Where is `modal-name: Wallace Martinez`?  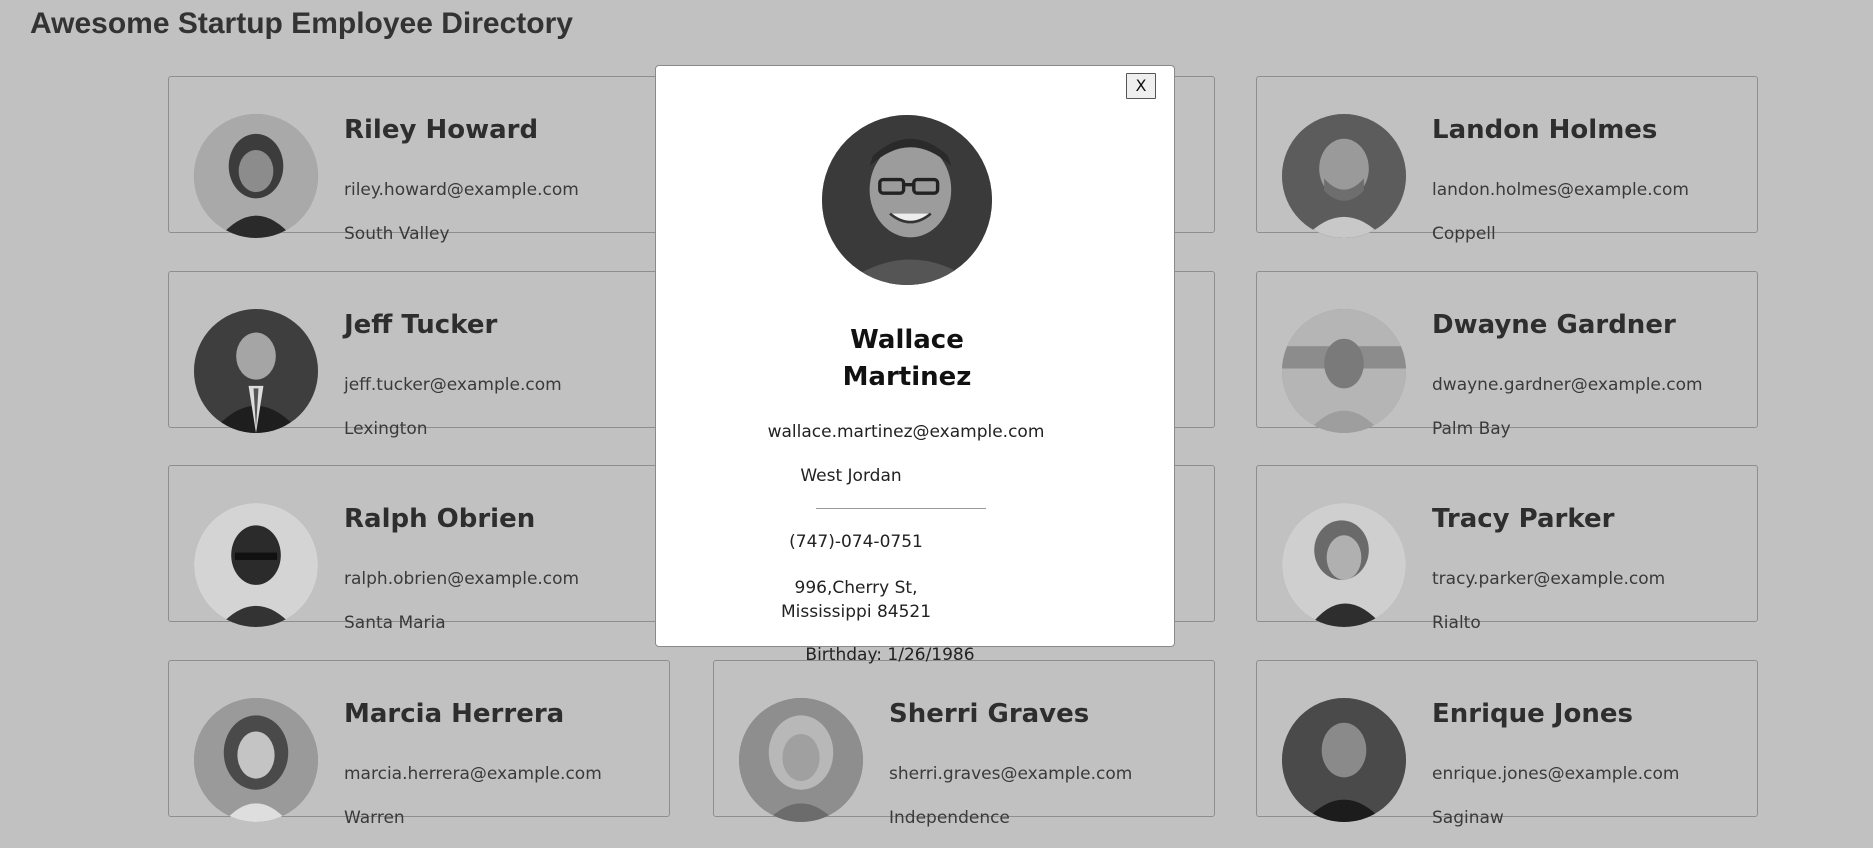
modal-name: Wallace Martinez is located at coordinates (907, 359).